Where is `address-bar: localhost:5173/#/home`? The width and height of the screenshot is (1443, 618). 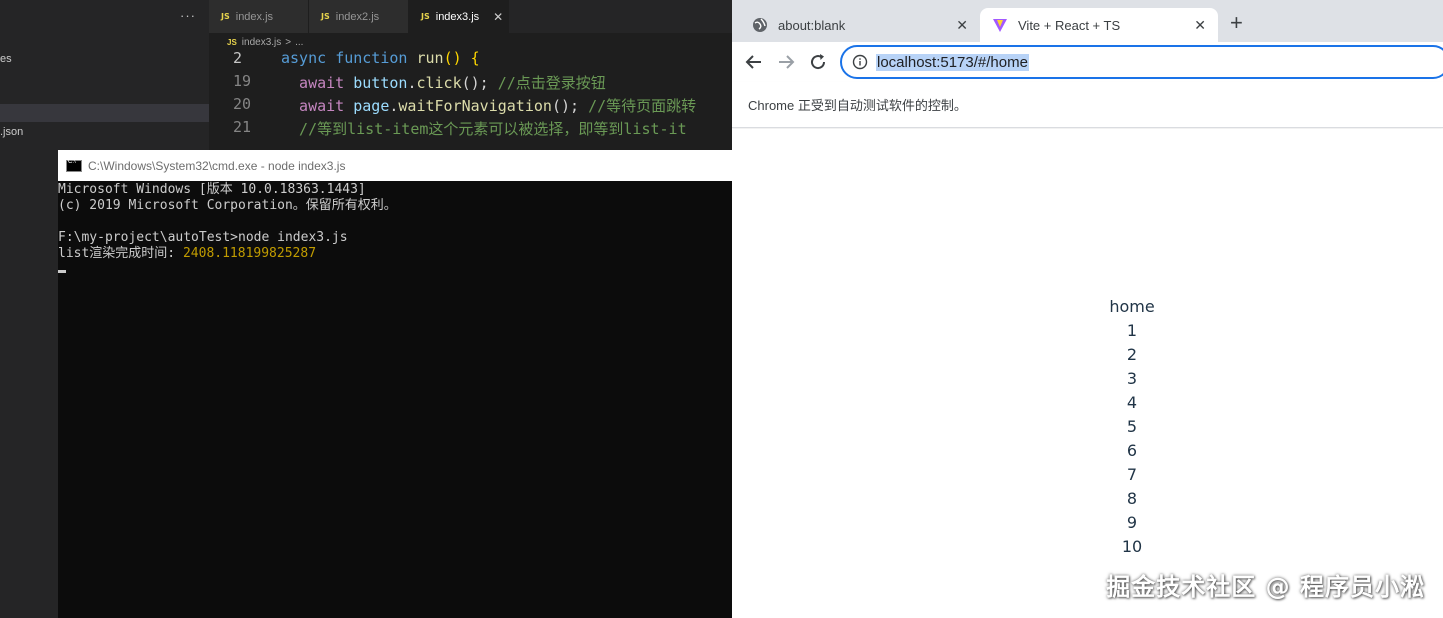
address-bar: localhost:5173/#/home is located at coordinates (1141, 62).